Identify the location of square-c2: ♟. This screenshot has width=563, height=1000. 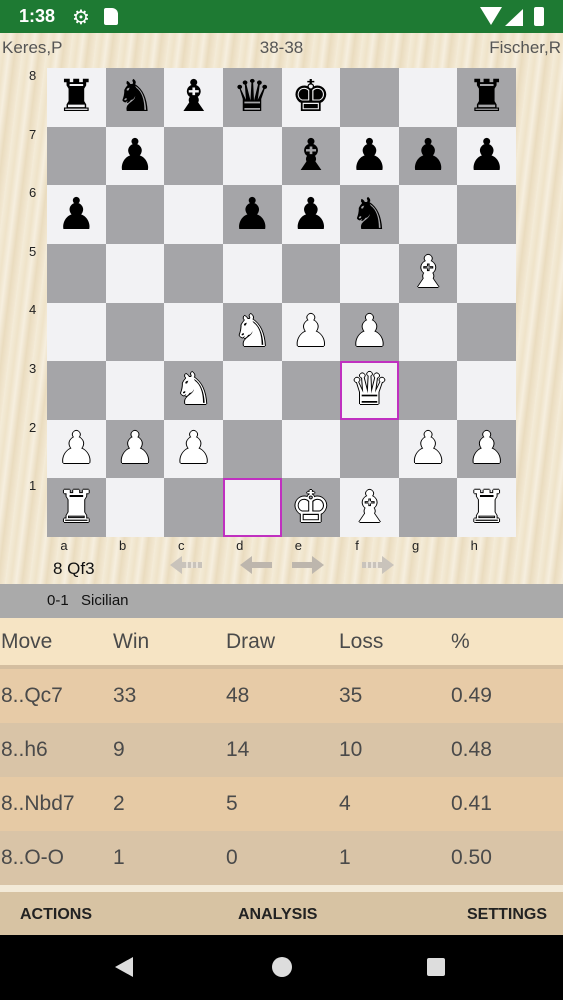
(193, 449).